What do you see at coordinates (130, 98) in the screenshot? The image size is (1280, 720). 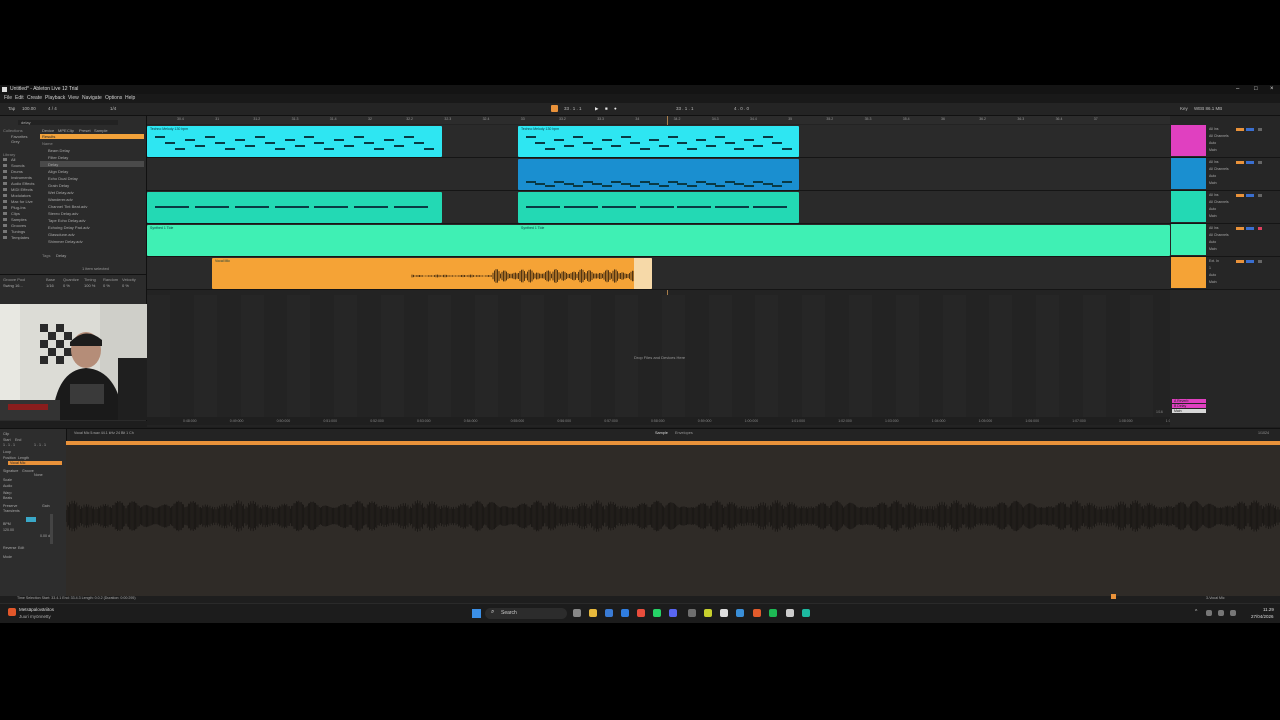 I see `menu-help: Help` at bounding box center [130, 98].